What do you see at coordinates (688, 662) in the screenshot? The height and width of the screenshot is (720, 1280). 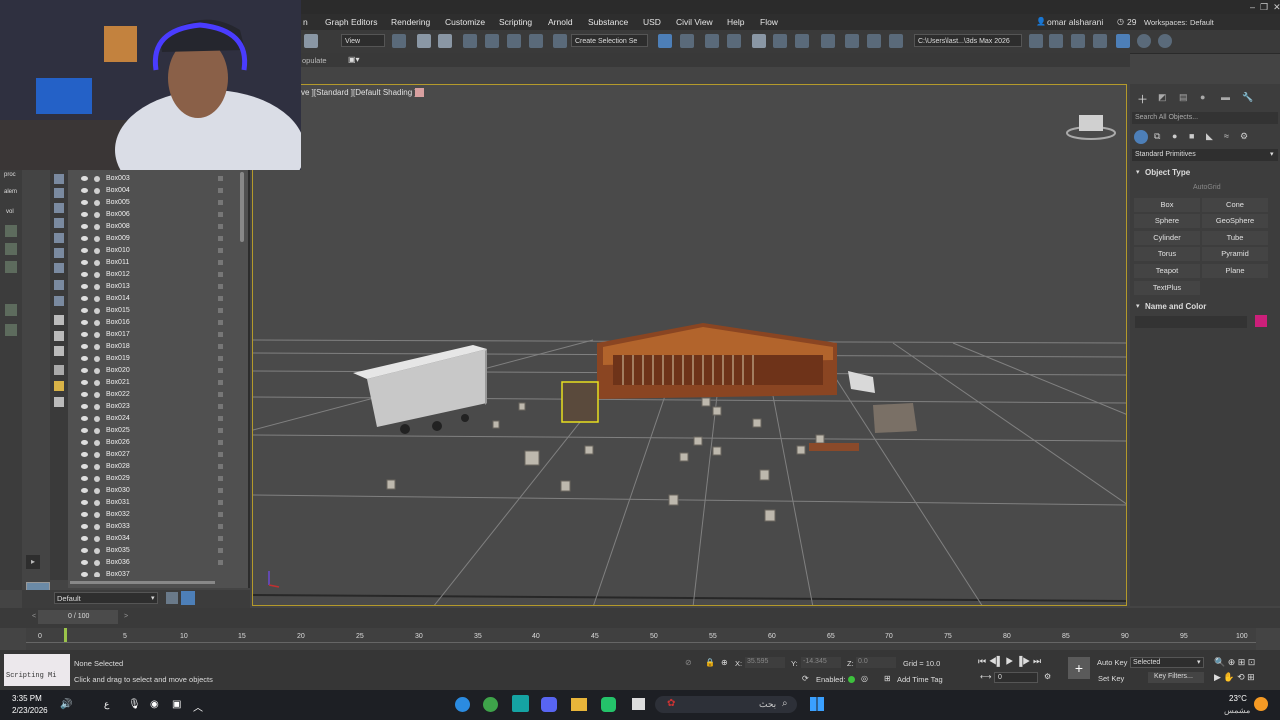 I see `isolate-icon: ⊘` at bounding box center [688, 662].